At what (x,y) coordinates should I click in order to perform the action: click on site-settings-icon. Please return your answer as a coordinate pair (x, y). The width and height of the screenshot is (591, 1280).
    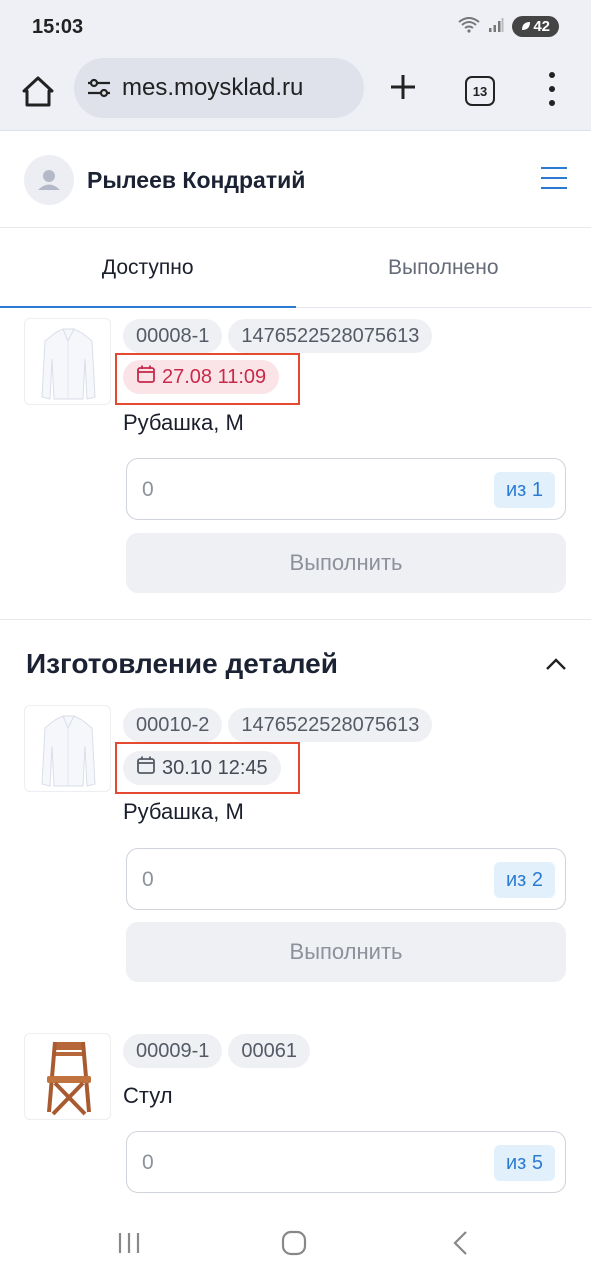
    Looking at the image, I should click on (99, 88).